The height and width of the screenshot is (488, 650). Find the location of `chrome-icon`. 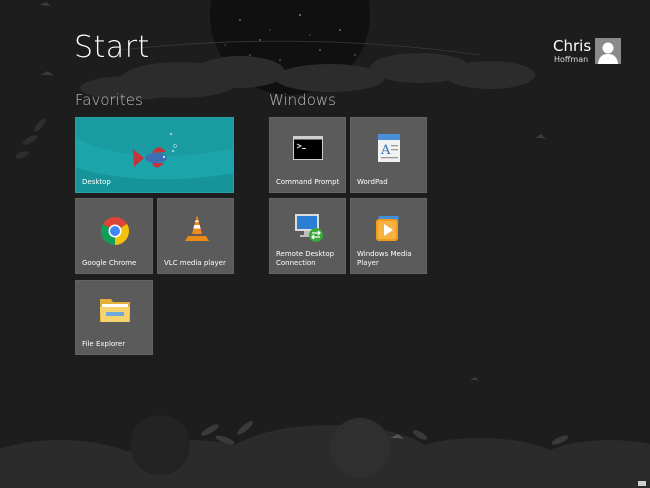

chrome-icon is located at coordinates (115, 231).